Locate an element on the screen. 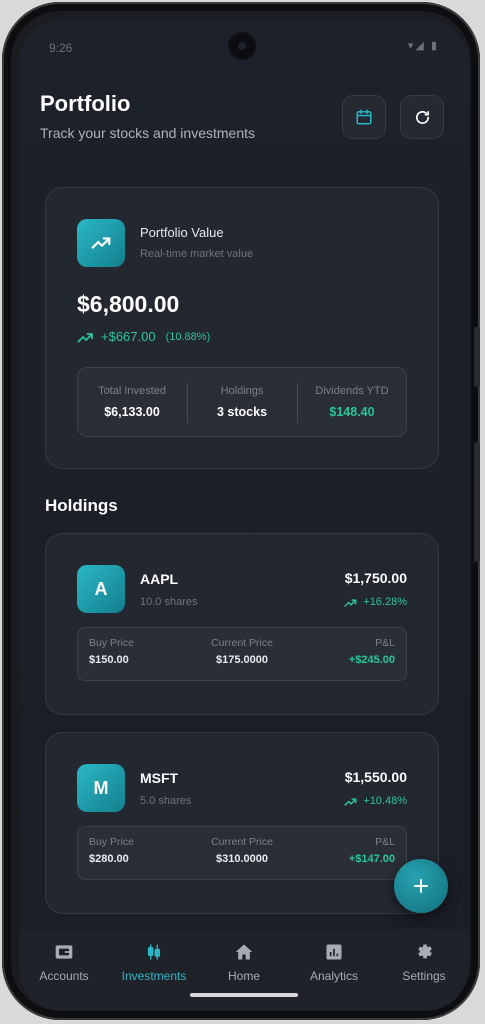  wallet-icon is located at coordinates (64, 952).